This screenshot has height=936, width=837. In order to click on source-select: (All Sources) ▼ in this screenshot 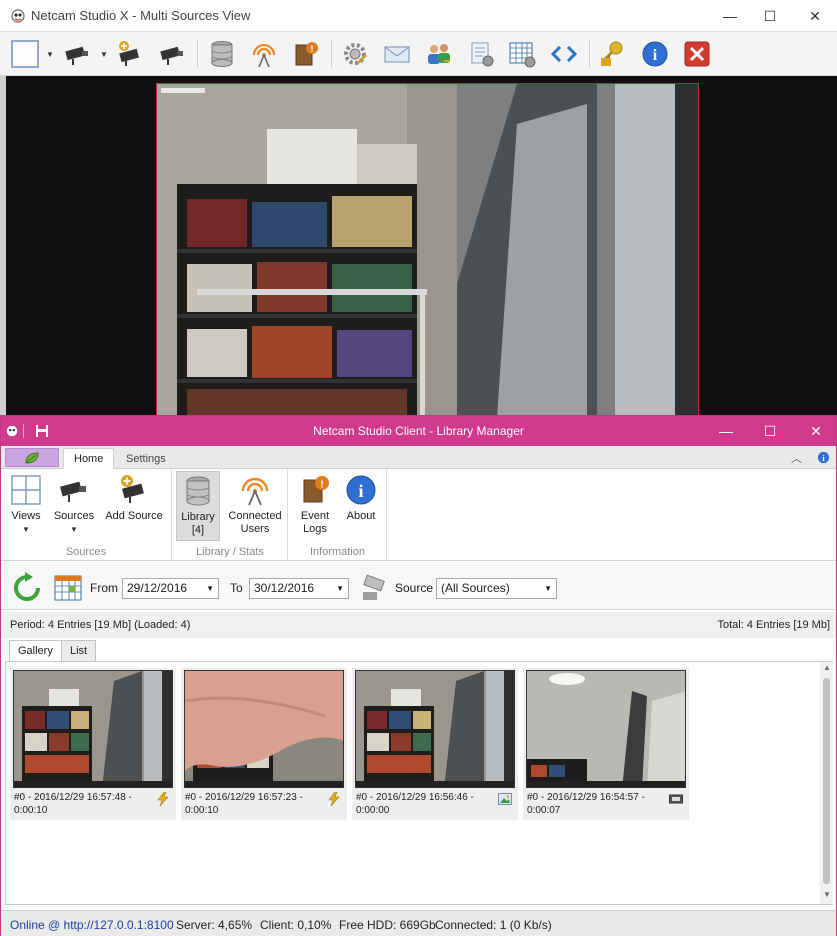, I will do `click(496, 588)`.